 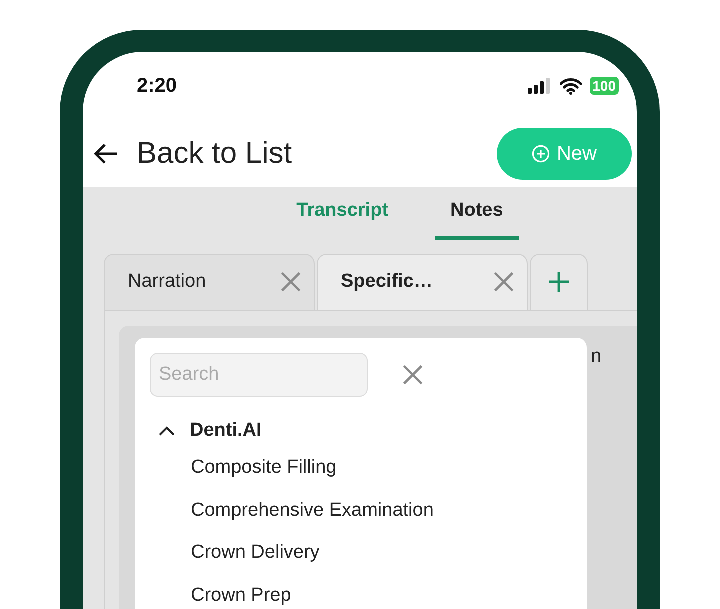 What do you see at coordinates (604, 86) in the screenshot?
I see `battery-indicator: 100` at bounding box center [604, 86].